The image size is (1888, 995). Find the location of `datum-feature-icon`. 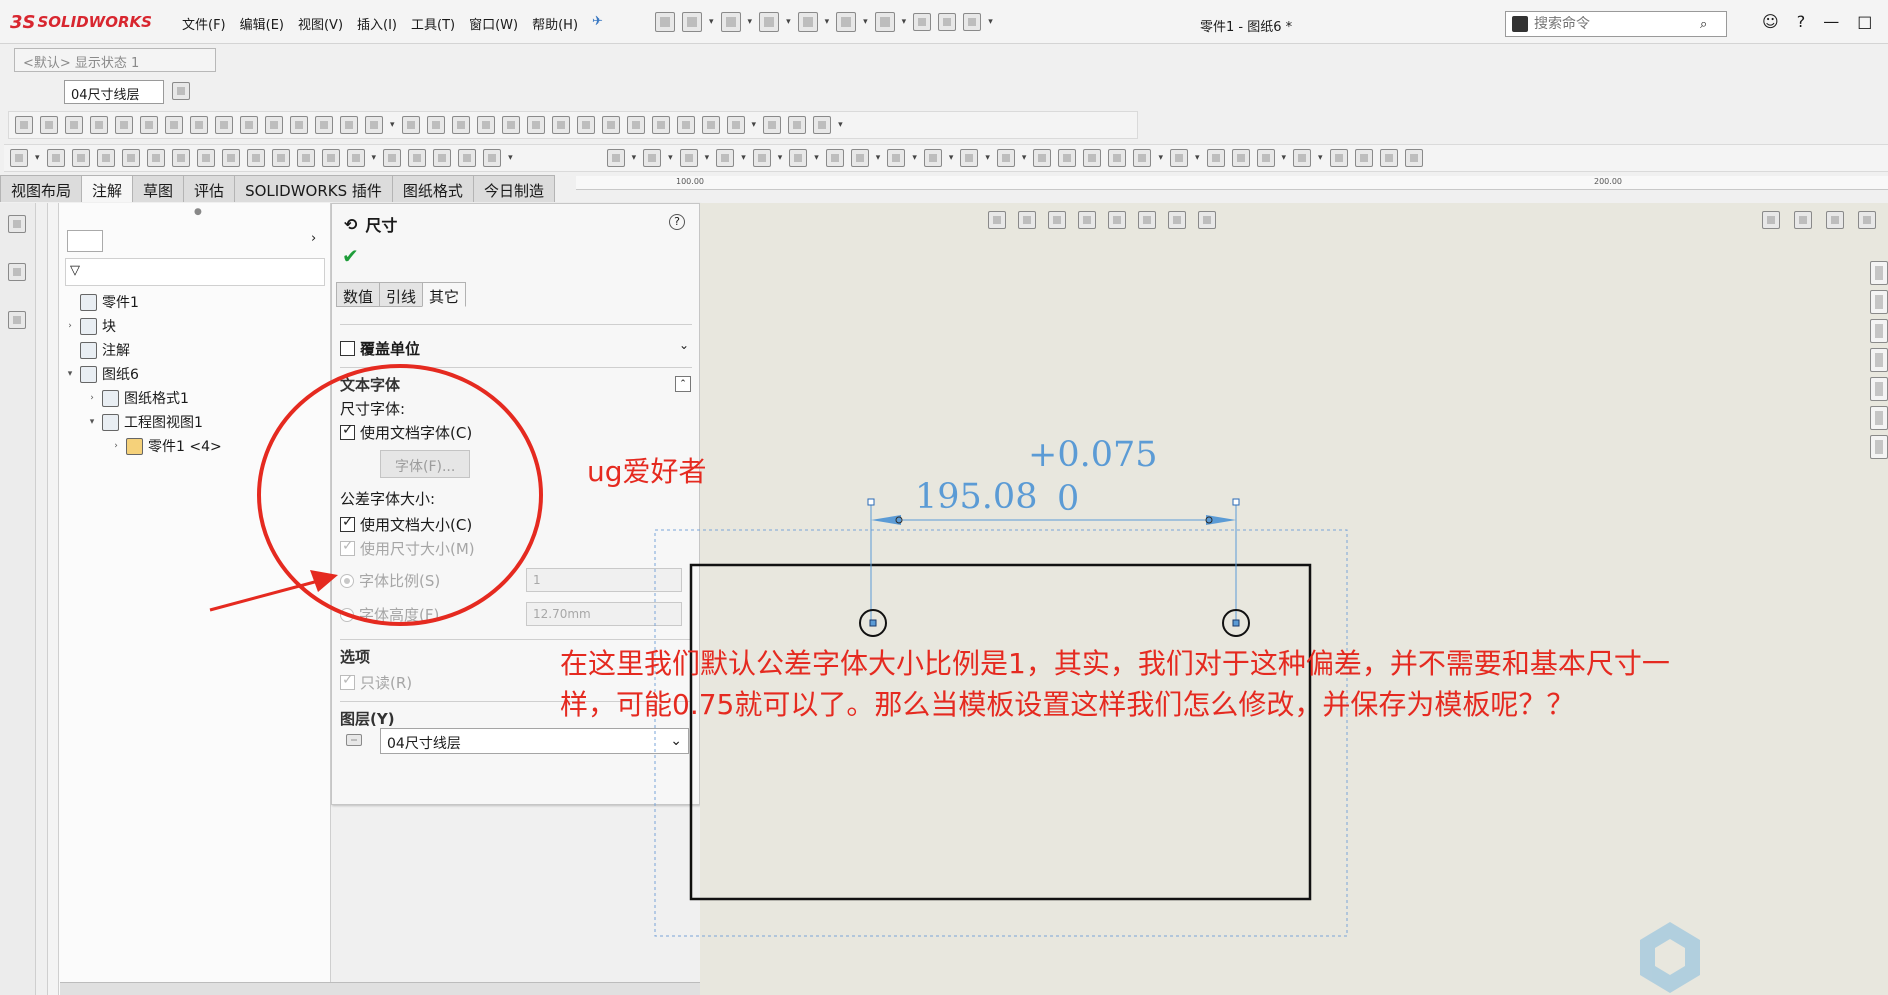

datum-feature-icon is located at coordinates (635, 125).